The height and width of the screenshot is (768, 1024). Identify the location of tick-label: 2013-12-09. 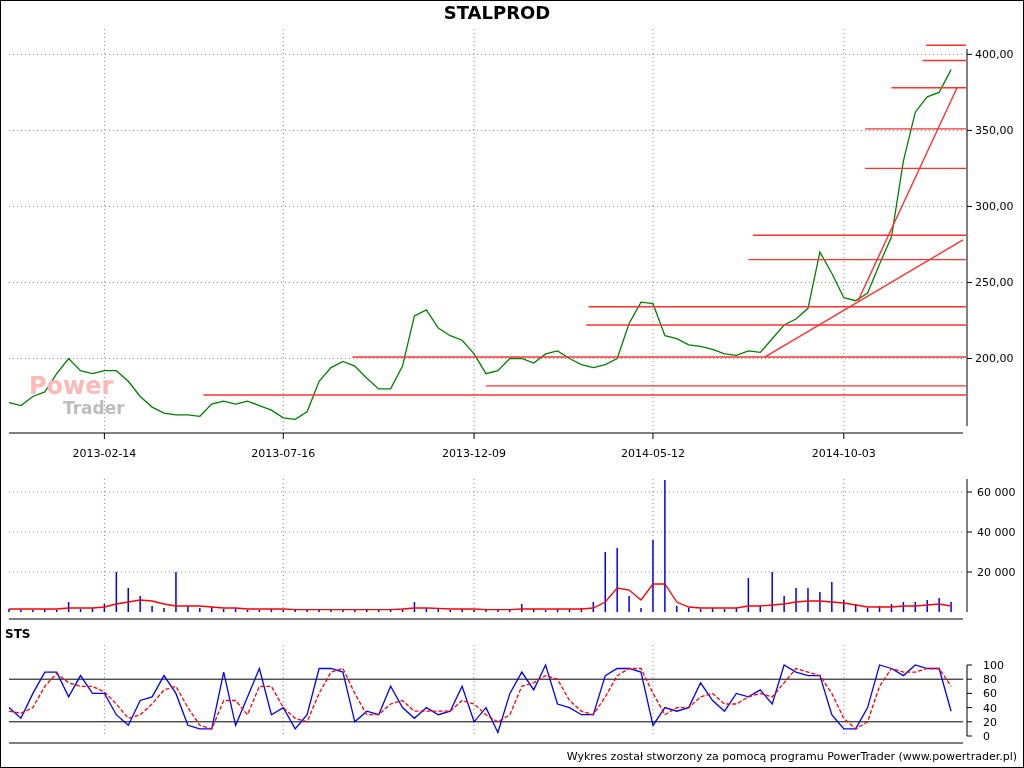
(474, 453).